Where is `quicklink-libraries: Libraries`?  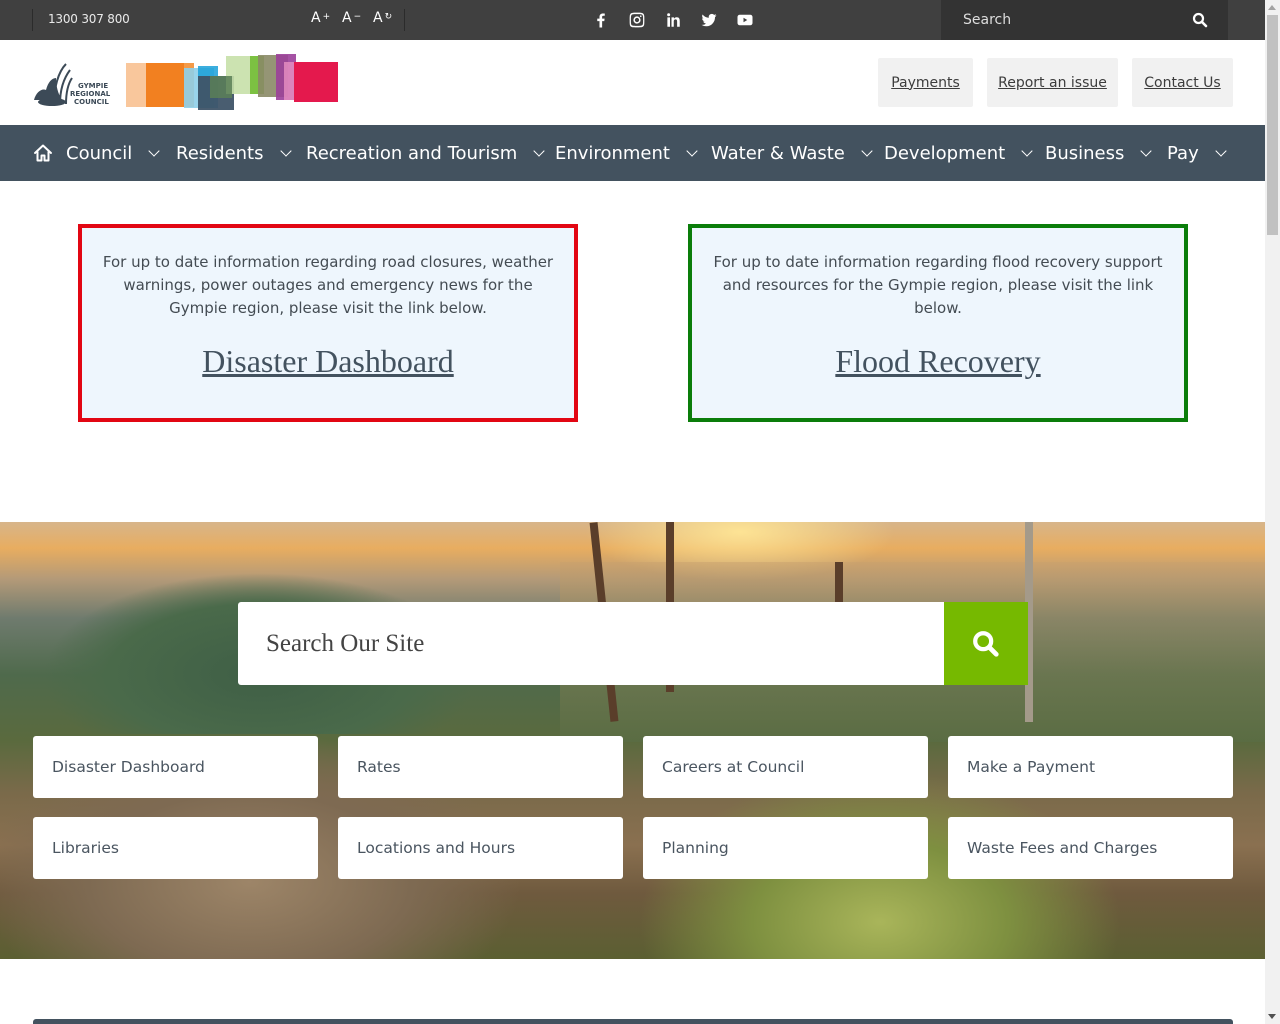 quicklink-libraries: Libraries is located at coordinates (175, 848).